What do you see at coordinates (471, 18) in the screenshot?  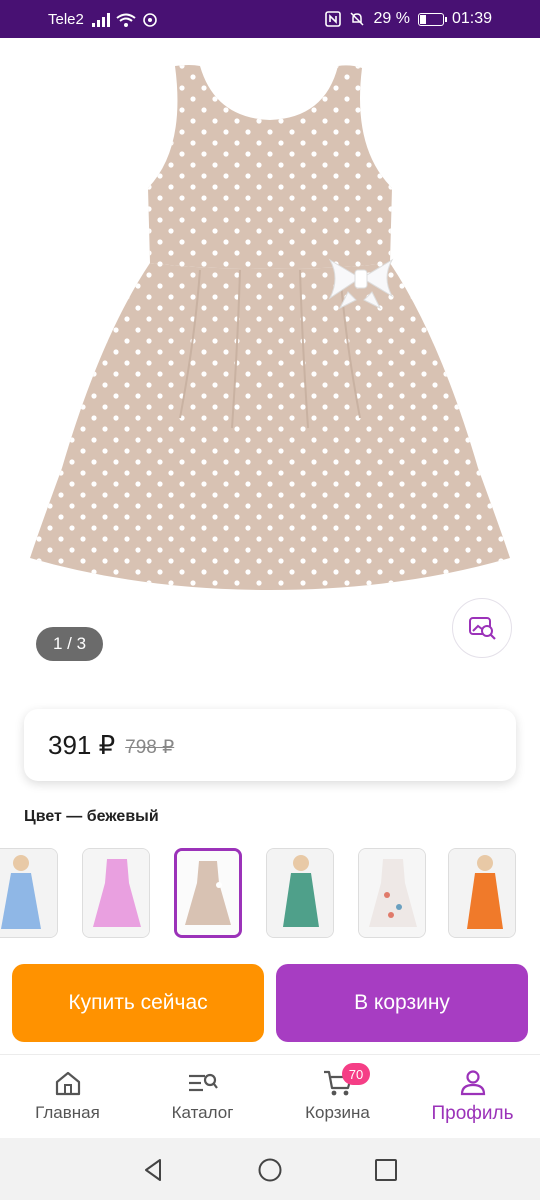 I see `clock: 01:39` at bounding box center [471, 18].